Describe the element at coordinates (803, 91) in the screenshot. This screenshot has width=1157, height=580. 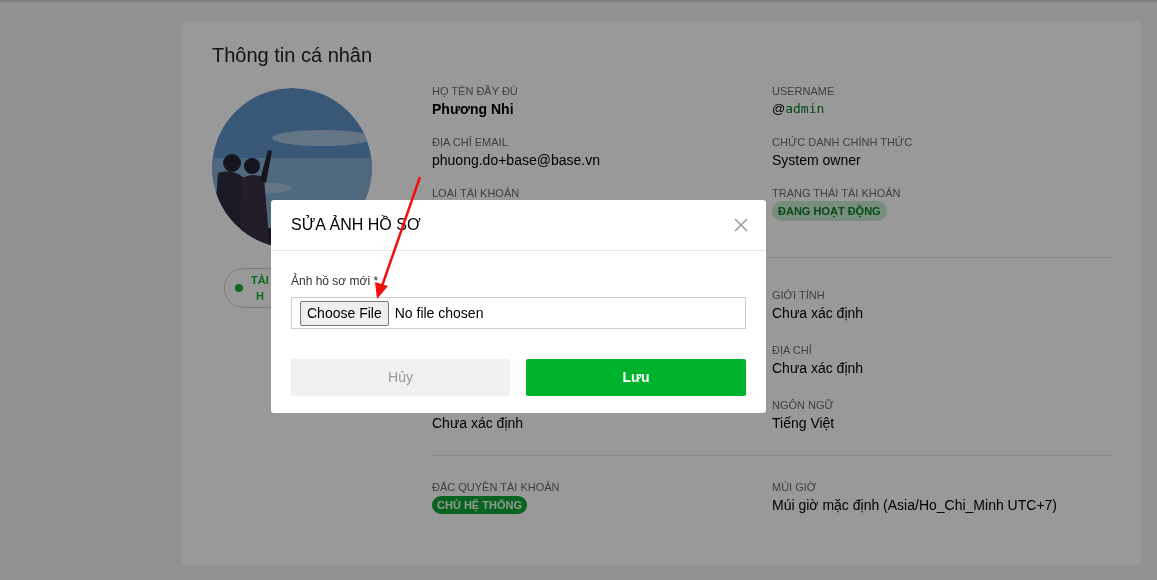
I see `field-label: USERNAME` at that location.